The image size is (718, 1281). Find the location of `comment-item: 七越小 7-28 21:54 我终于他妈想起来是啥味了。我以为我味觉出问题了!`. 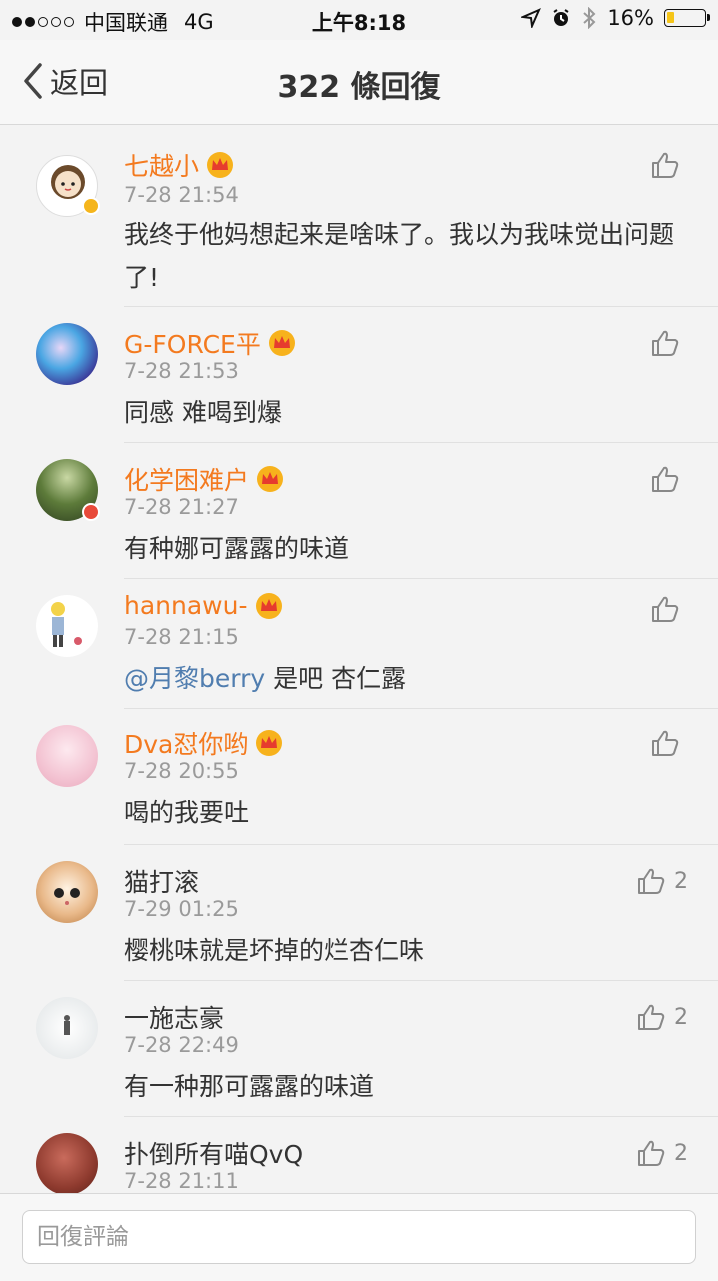

comment-item: 七越小 7-28 21:54 我终于他妈想起来是啥味了。我以为我味觉出问题了! is located at coordinates (359, 216).